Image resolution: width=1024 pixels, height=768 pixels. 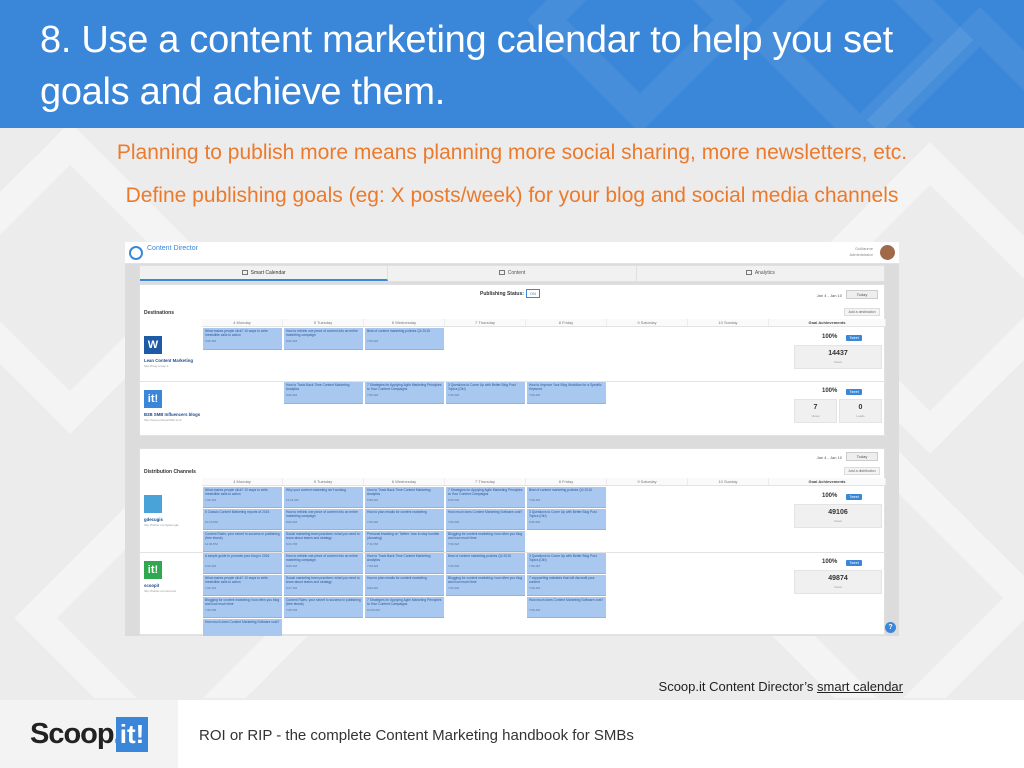 I want to click on row-label: it! scoopit http://twitter.com/scoopit, so click(x=171, y=593).